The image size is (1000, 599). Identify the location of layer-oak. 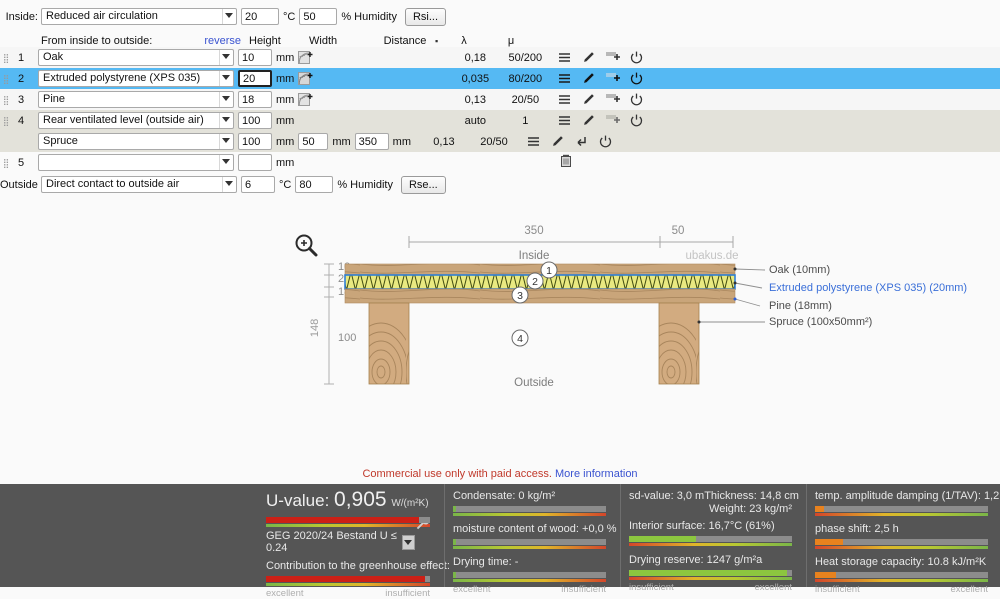
(540, 269).